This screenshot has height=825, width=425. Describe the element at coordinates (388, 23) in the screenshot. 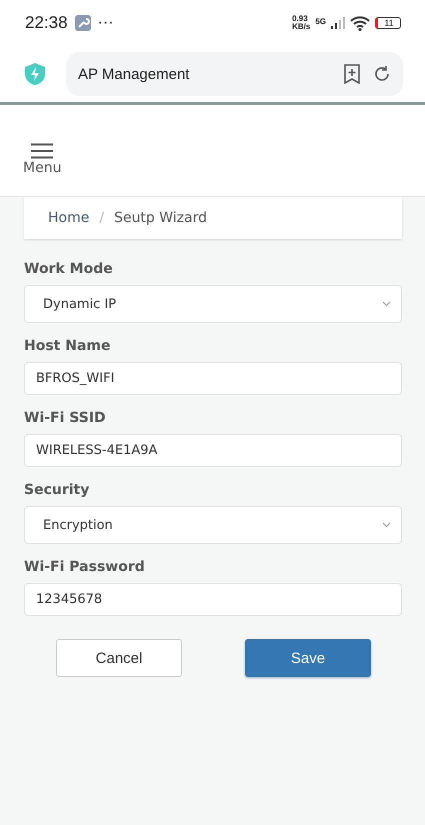

I see `battery-level: 11` at that location.